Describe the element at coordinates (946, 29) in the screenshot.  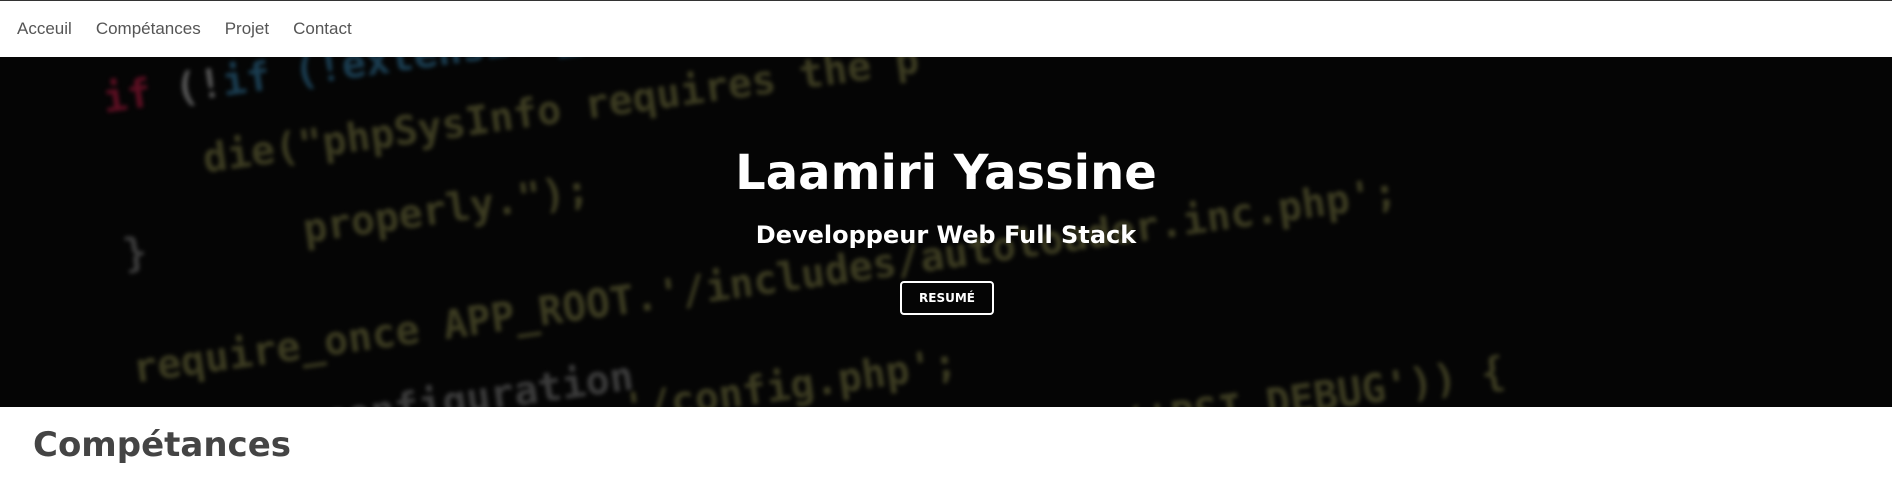
I see `navbar: Acceuil Compétances Projet Contact` at that location.